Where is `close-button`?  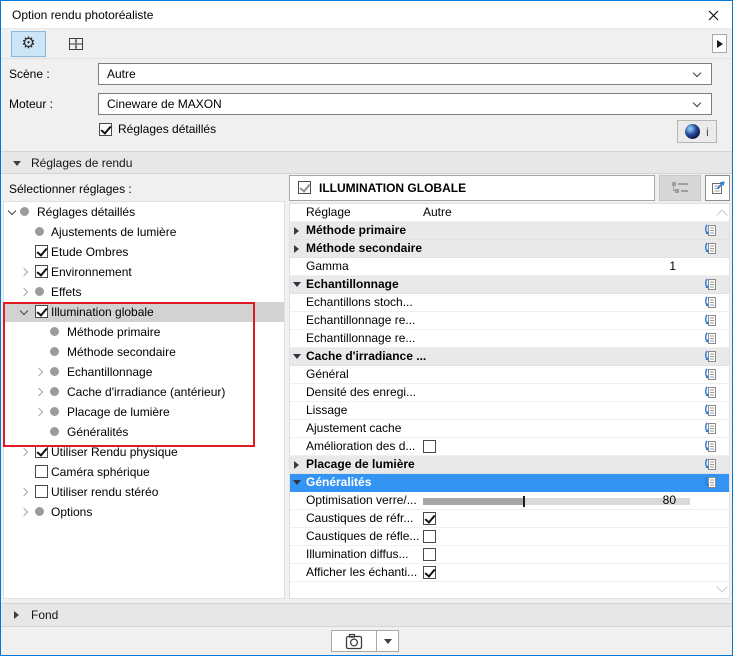 close-button is located at coordinates (713, 15).